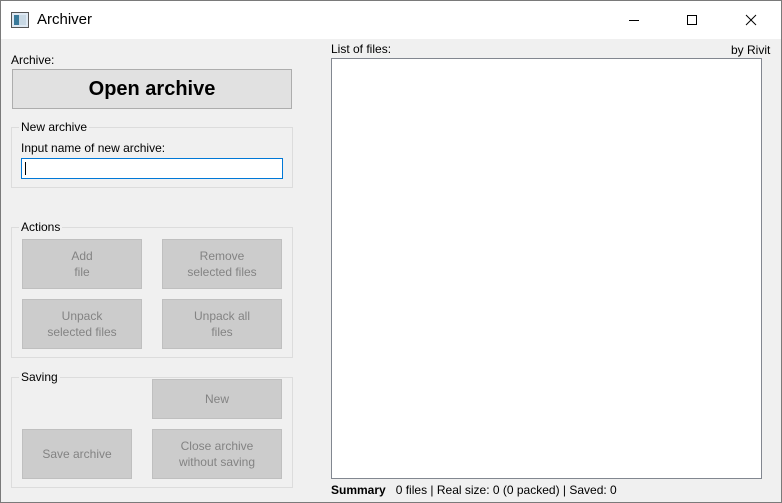 Image resolution: width=782 pixels, height=503 pixels. Describe the element at coordinates (751, 50) in the screenshot. I see `author-label: by Rivit` at that location.